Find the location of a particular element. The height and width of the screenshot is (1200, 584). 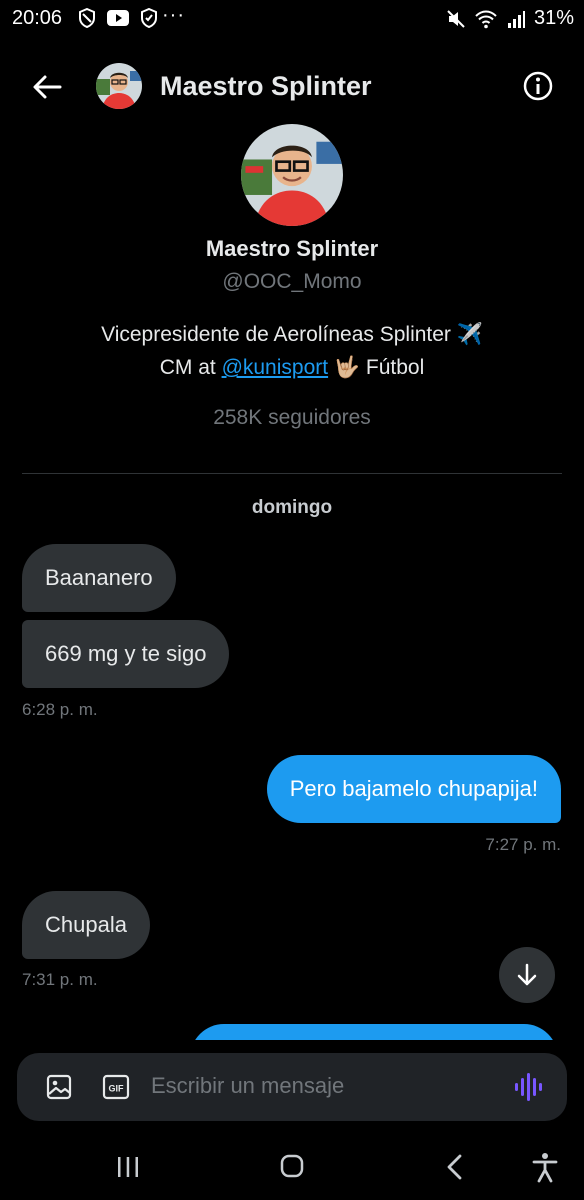

message-bubble-incoming: 669 mg y te sigo is located at coordinates (126, 654).